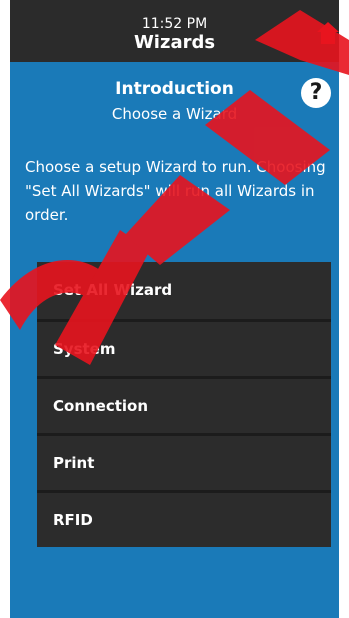  Describe the element at coordinates (184, 290) in the screenshot. I see `wizard-item-set-all: Set All Wizard` at that location.